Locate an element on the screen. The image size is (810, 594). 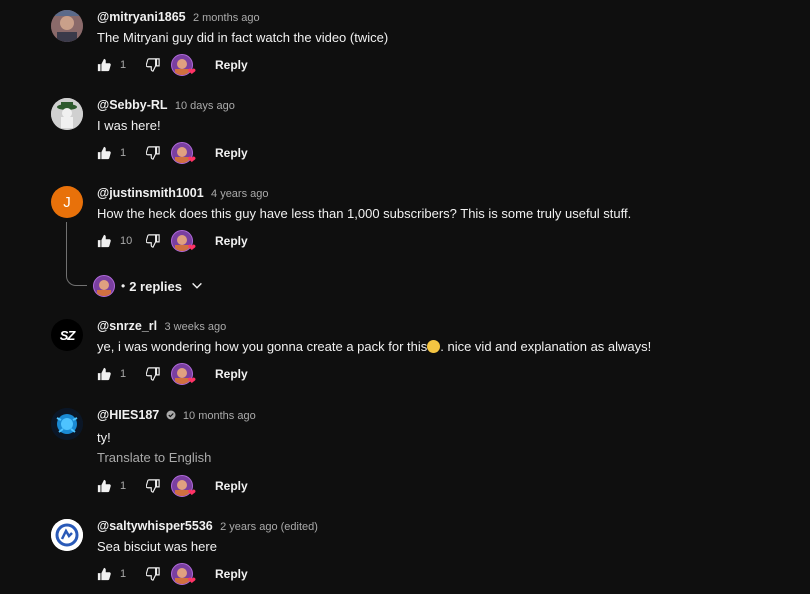
verified-icon is located at coordinates (171, 415).